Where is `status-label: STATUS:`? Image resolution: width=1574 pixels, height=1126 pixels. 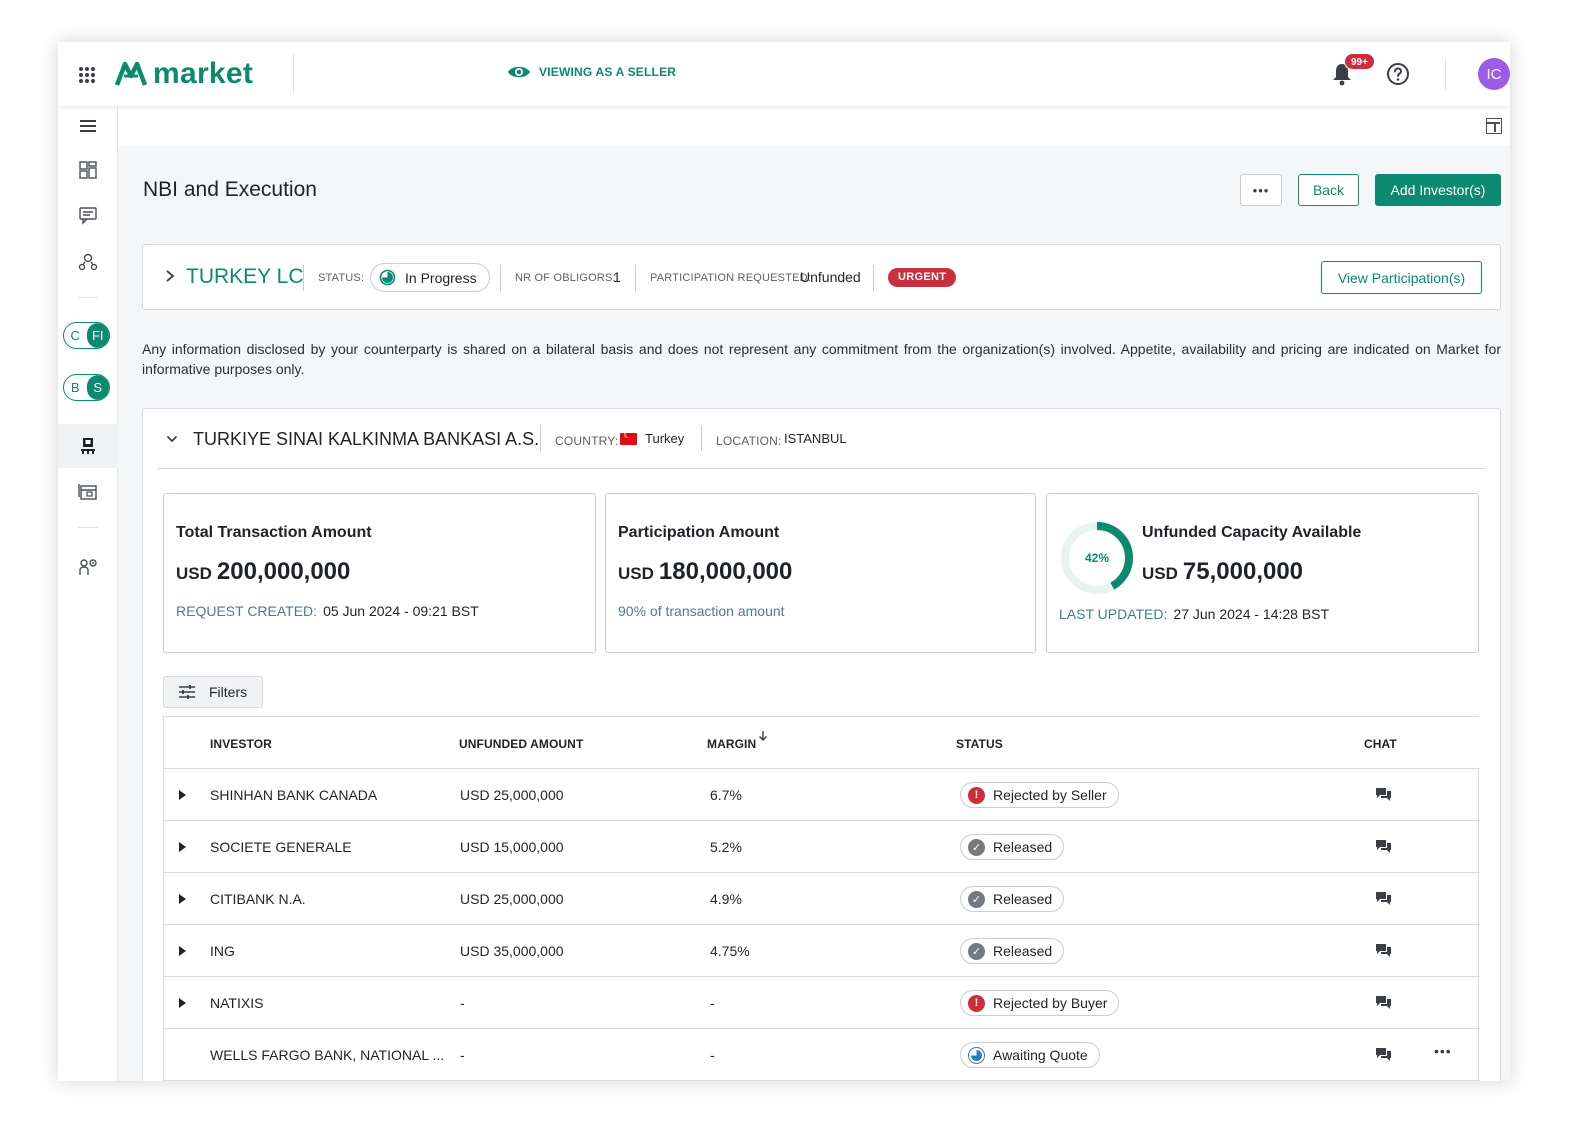 status-label: STATUS: is located at coordinates (341, 278).